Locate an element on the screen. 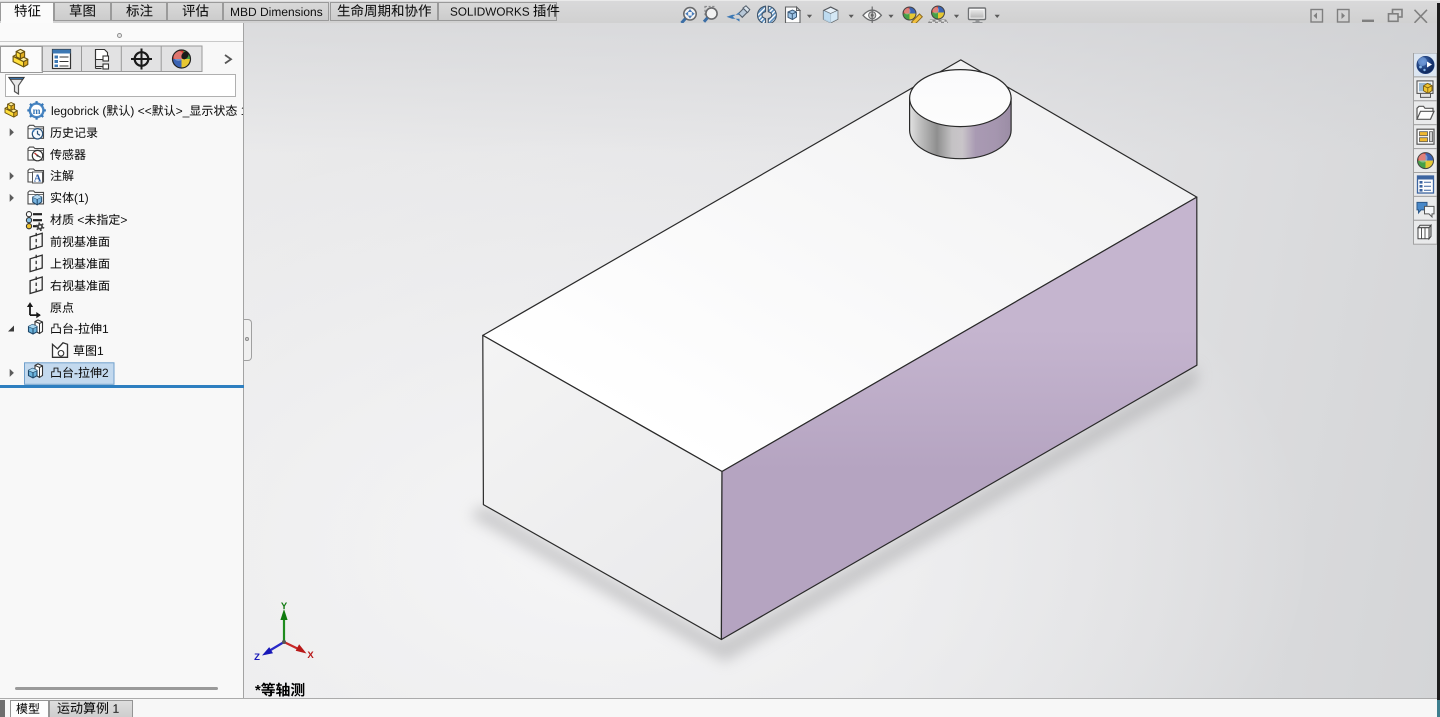 The height and width of the screenshot is (717, 1440). svg-text: Y is located at coordinates (284, 606).